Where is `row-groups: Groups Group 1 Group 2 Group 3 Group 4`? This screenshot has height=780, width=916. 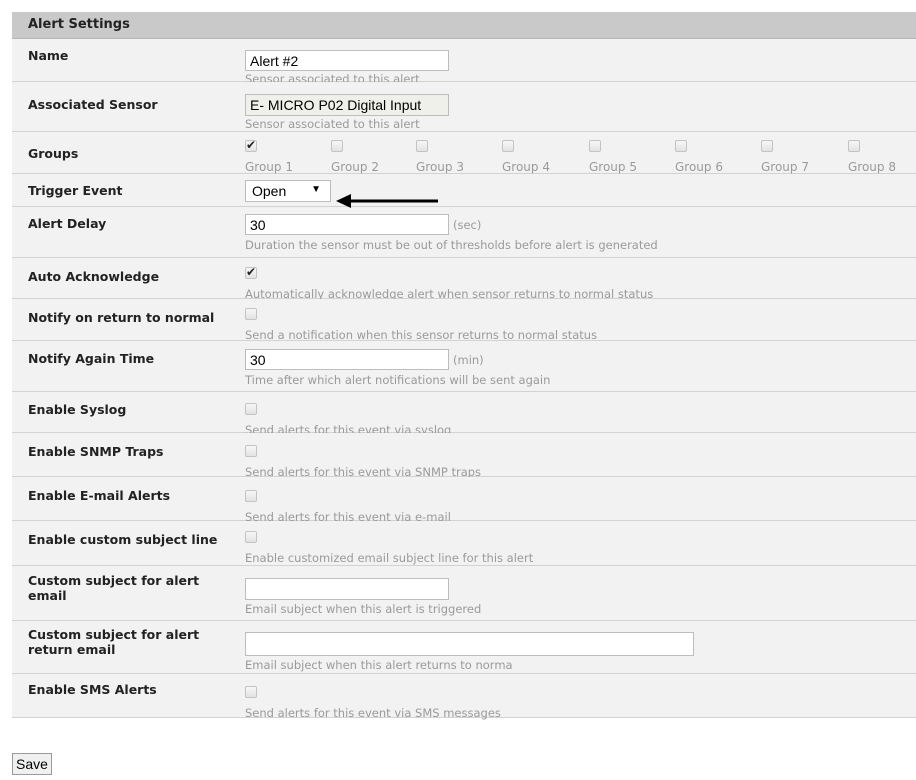
row-groups: Groups Group 1 Group 2 Group 3 Group 4 is located at coordinates (464, 153).